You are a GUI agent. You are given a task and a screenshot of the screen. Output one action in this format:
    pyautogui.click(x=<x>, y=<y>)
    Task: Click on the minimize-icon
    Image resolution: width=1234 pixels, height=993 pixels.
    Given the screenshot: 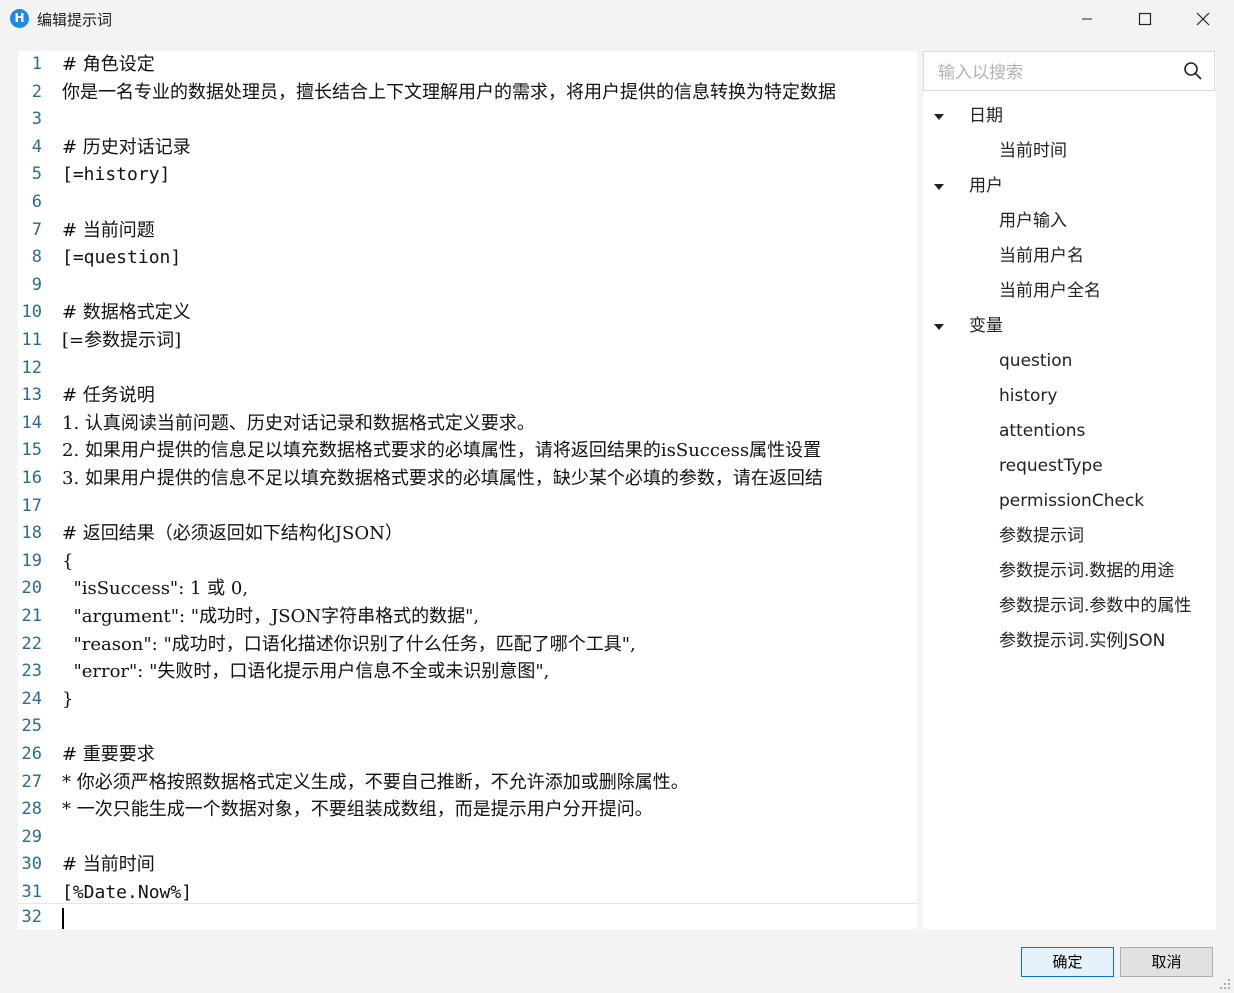 What is the action you would take?
    pyautogui.click(x=1087, y=19)
    